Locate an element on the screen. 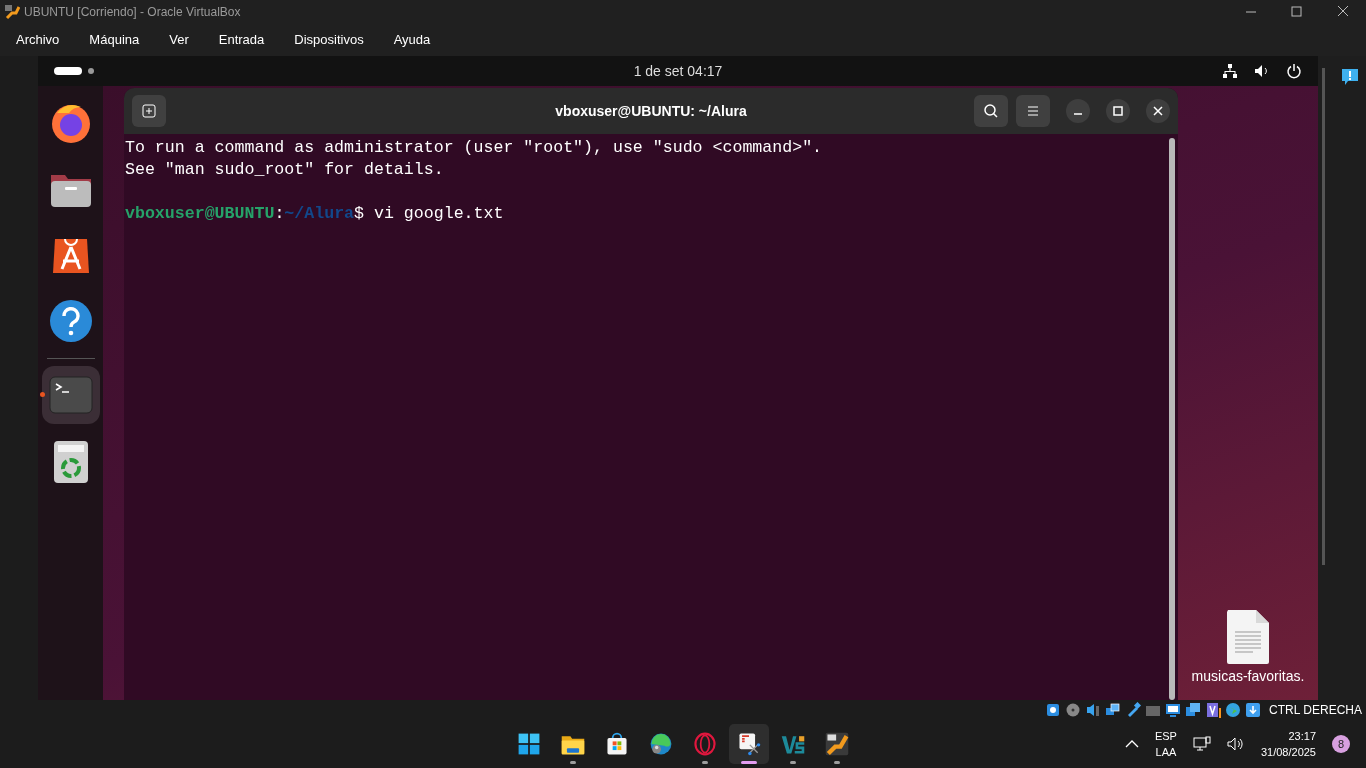 The height and width of the screenshot is (768, 1366). display-icon is located at coordinates (1173, 710).